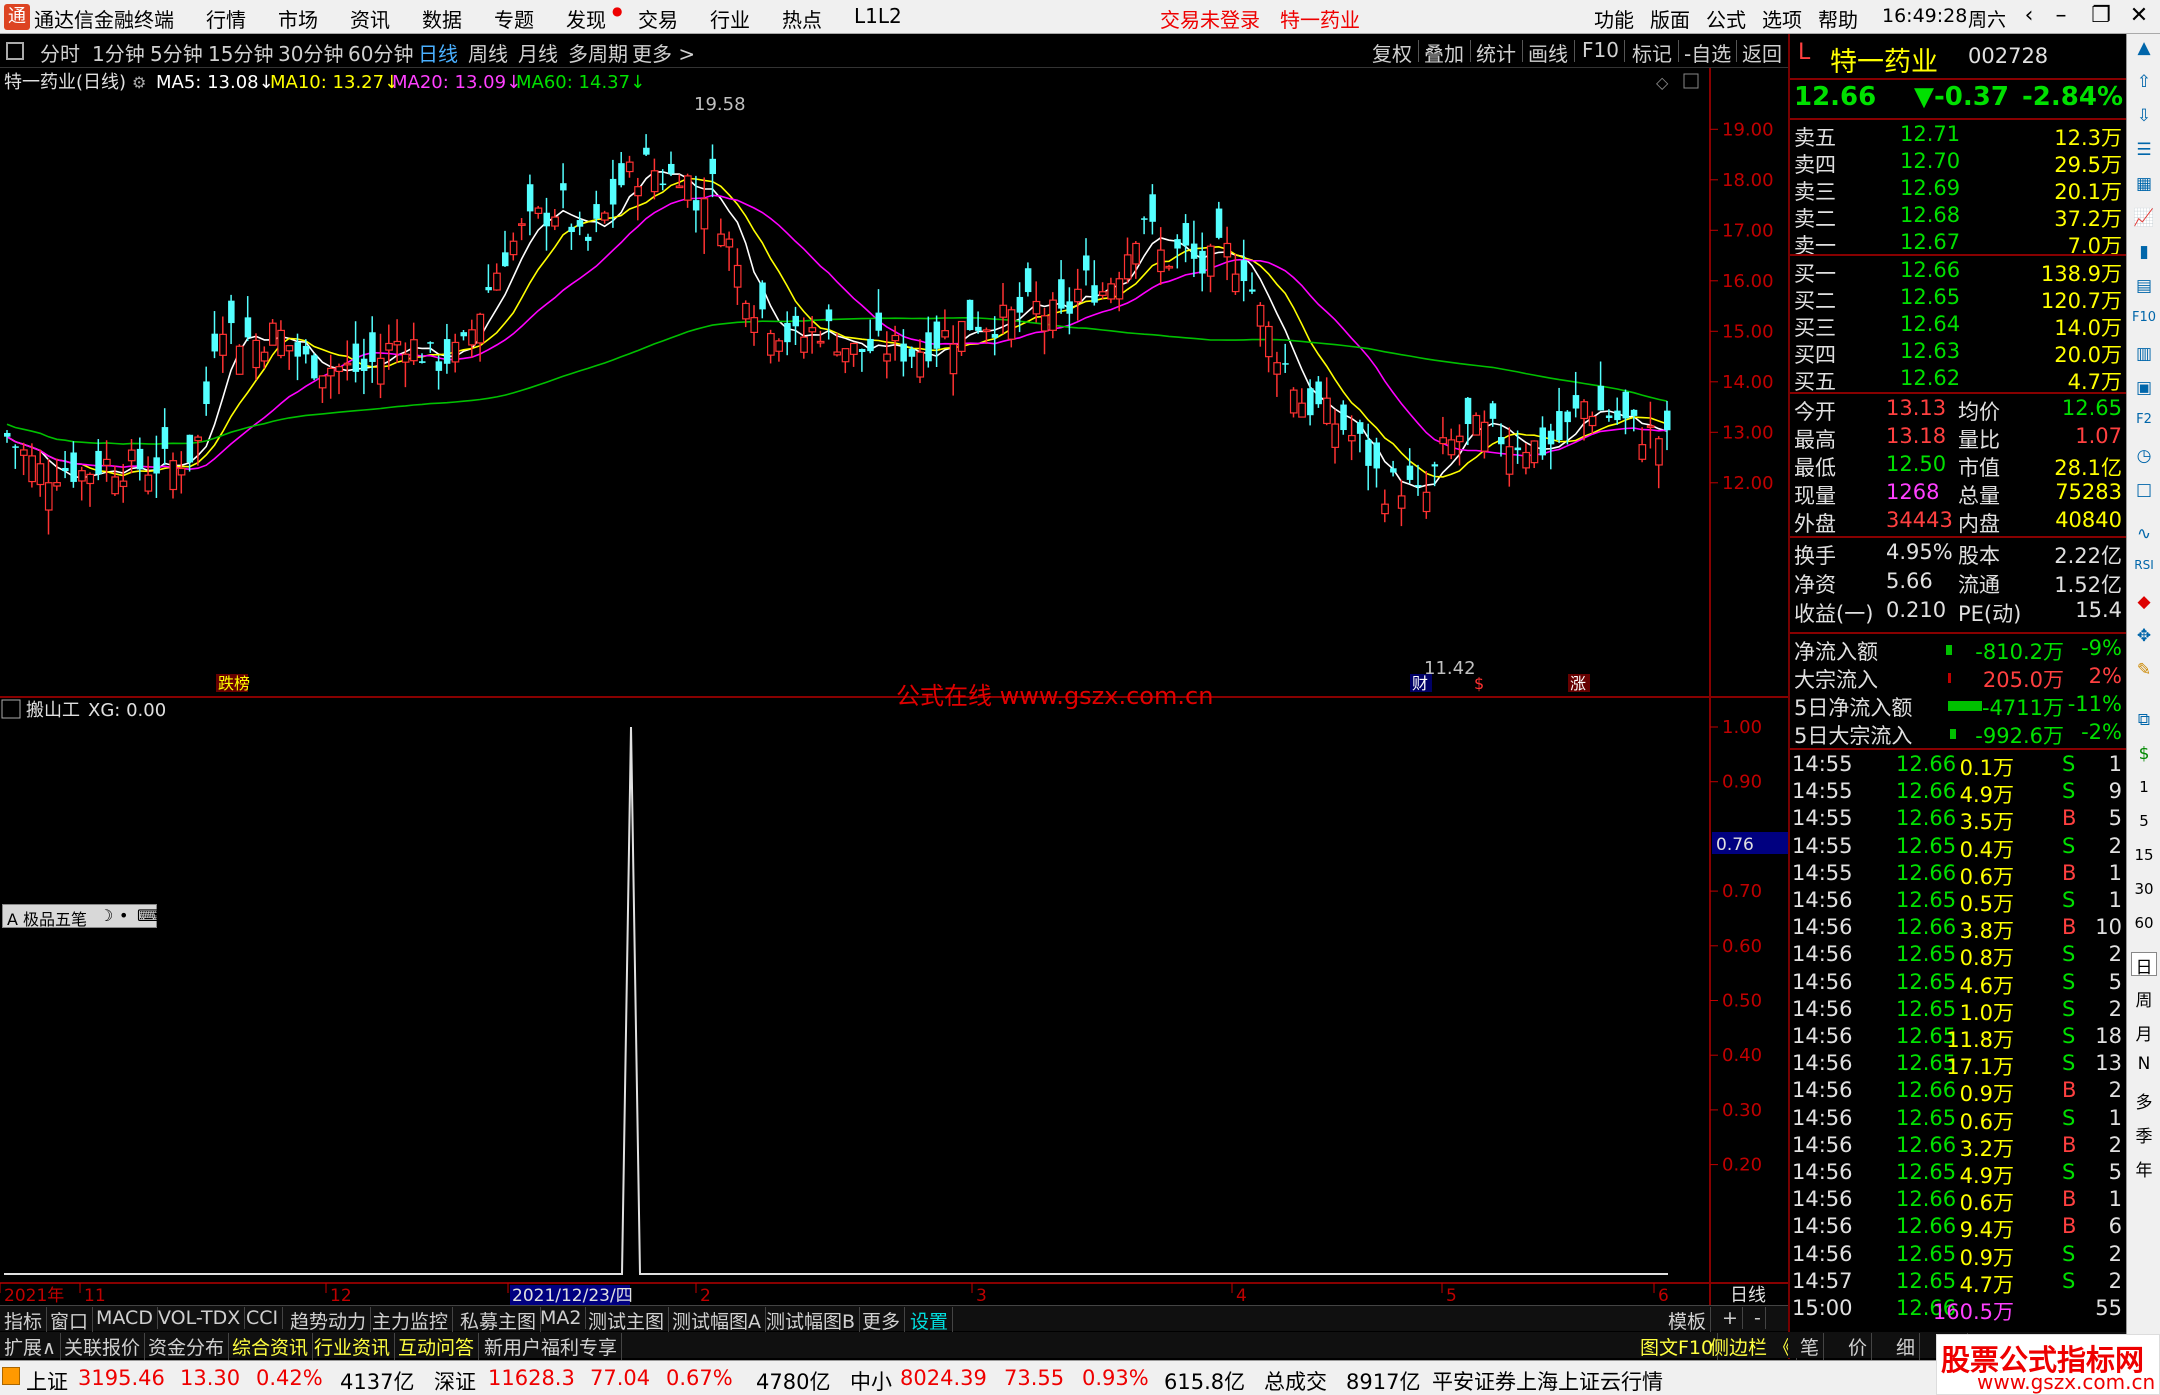 The height and width of the screenshot is (1395, 2160). What do you see at coordinates (538, 52) in the screenshot?
I see `period-monthly: 月线` at bounding box center [538, 52].